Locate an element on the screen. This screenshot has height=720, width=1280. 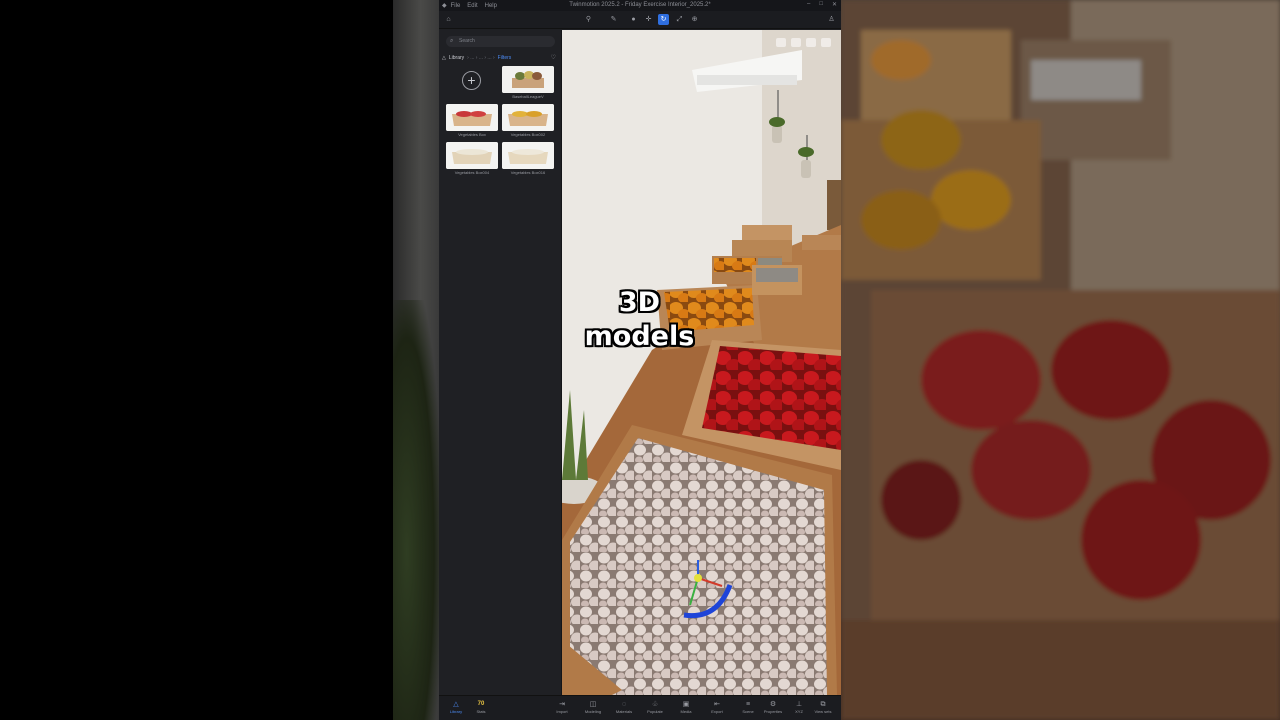
library-item-label: Vegetables Box004 is located at coordinates (472, 172).